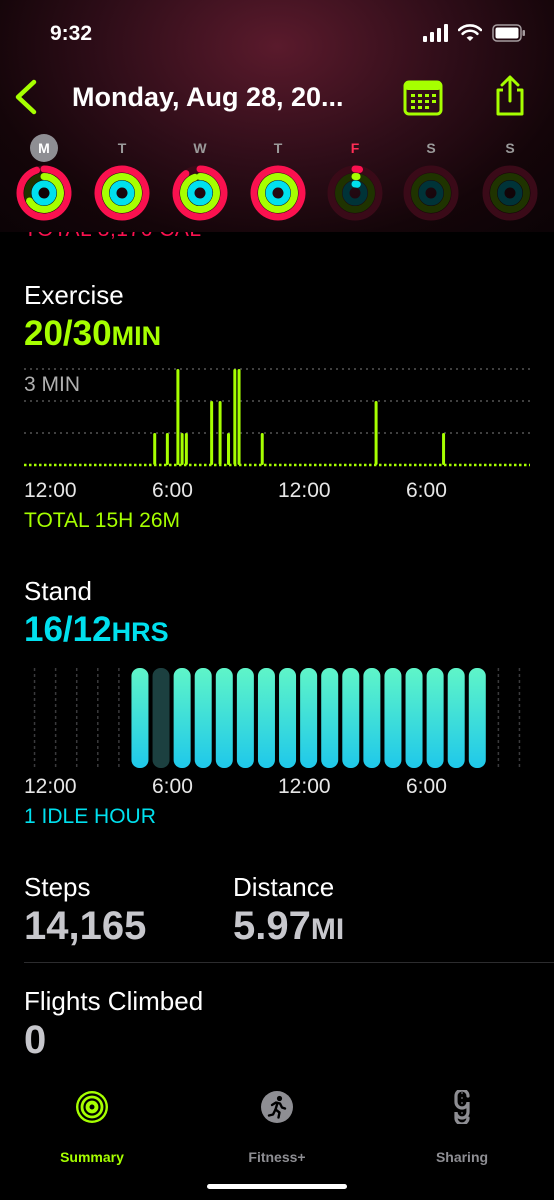  Describe the element at coordinates (435, 33) in the screenshot. I see `cellular-signal-icon` at that location.